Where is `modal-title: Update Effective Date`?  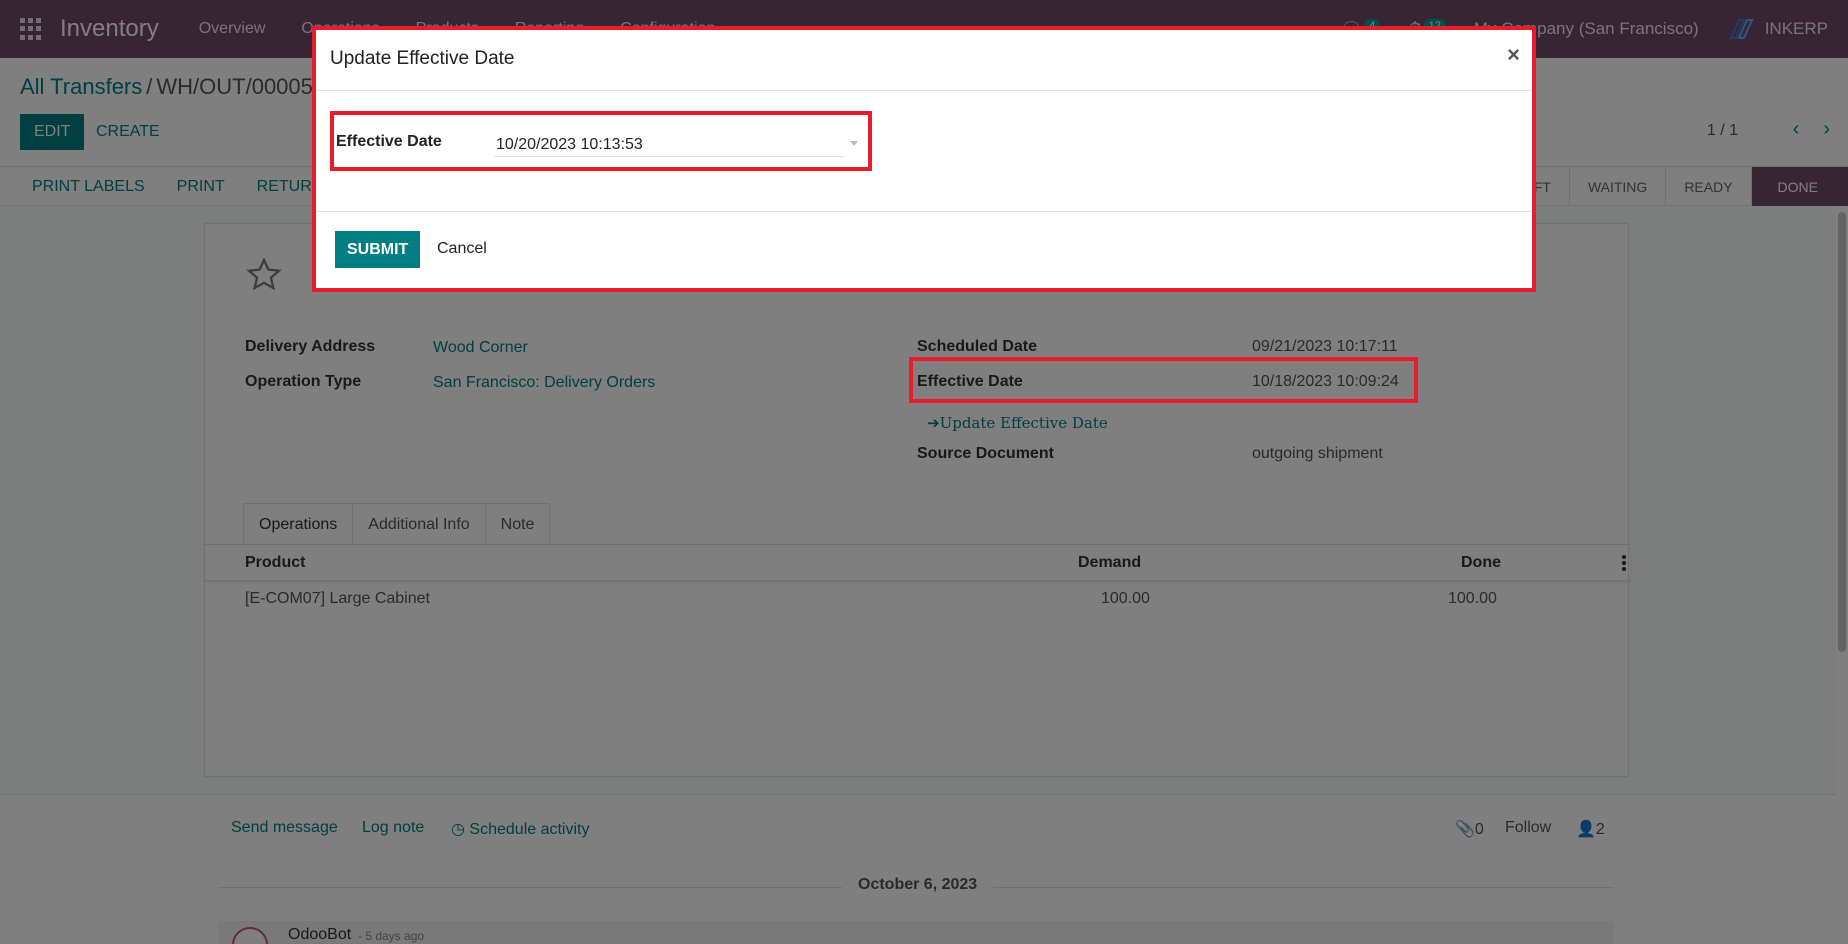 modal-title: Update Effective Date is located at coordinates (422, 58).